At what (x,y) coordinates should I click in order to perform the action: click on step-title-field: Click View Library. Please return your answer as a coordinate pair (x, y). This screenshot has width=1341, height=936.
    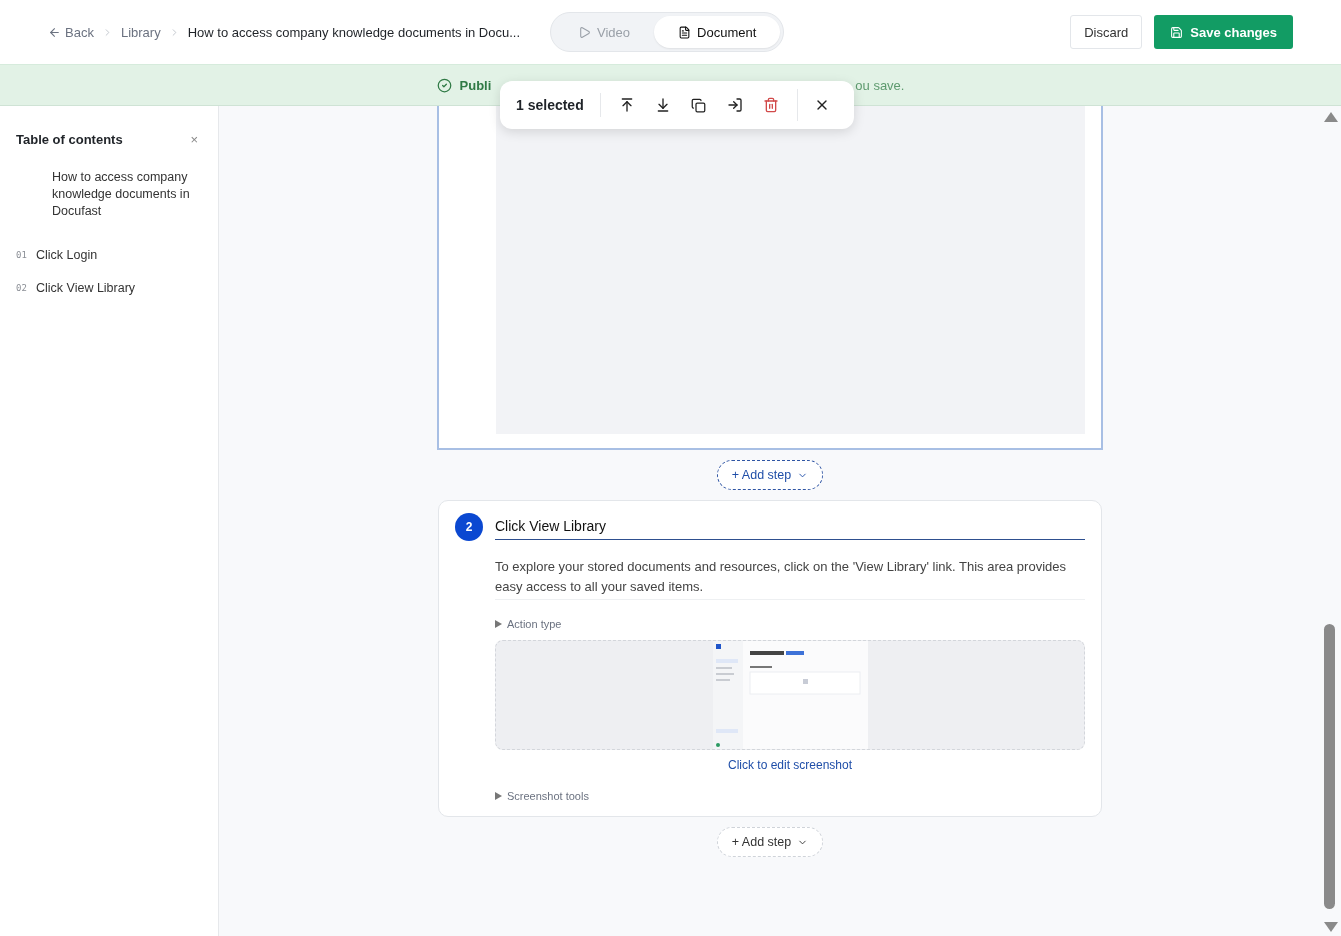
    Looking at the image, I should click on (790, 527).